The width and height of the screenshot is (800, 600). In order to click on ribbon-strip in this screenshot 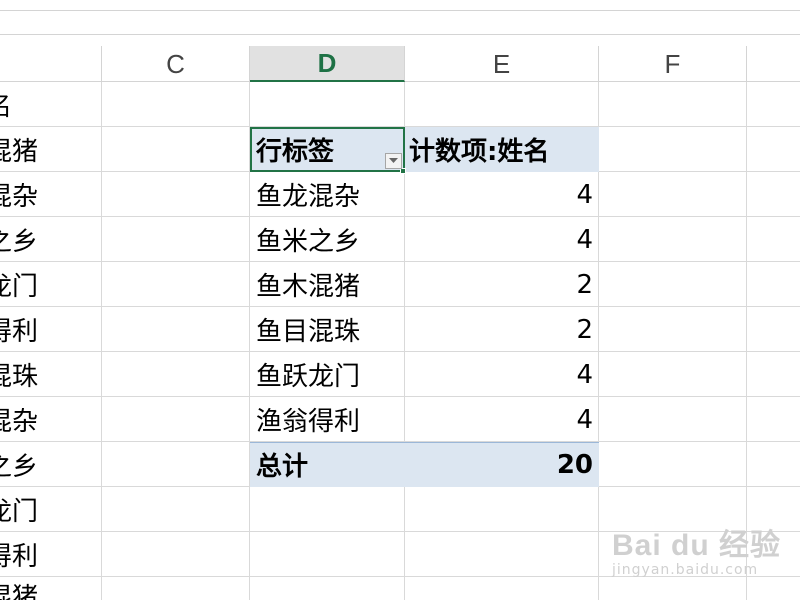, I will do `click(400, 5)`.